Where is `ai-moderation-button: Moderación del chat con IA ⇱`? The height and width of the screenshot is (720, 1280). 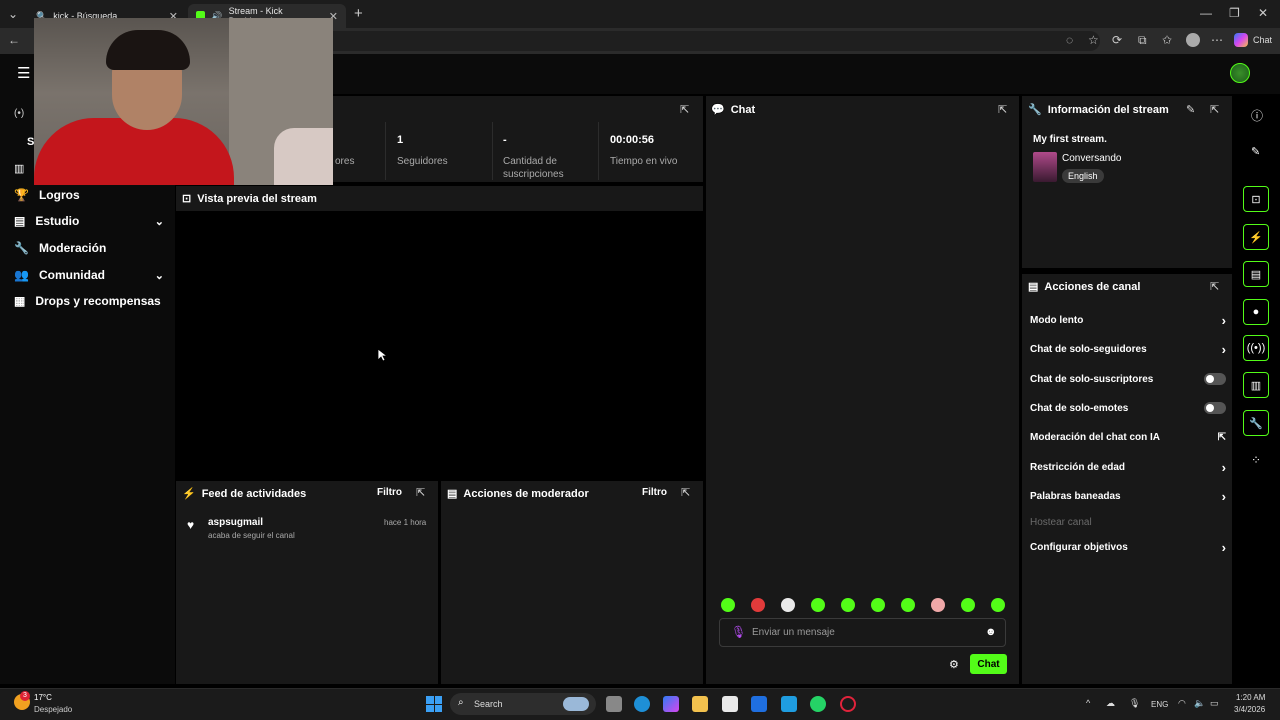
ai-moderation-button: Moderación del chat con IA ⇱ is located at coordinates (1128, 437).